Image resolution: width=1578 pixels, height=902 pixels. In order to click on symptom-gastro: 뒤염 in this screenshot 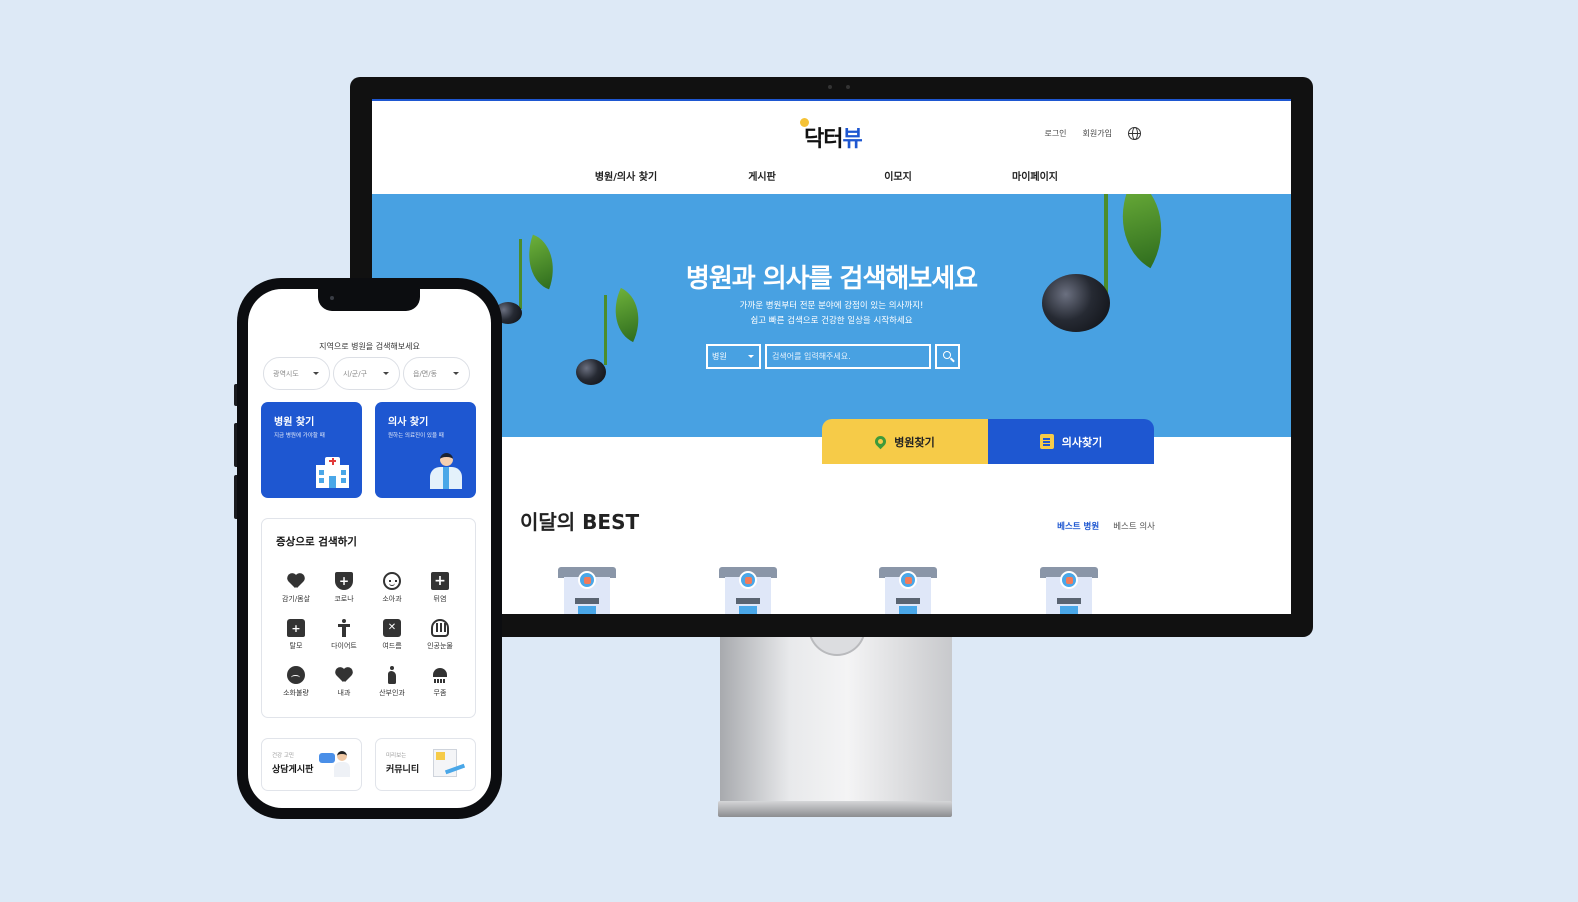, I will do `click(440, 588)`.